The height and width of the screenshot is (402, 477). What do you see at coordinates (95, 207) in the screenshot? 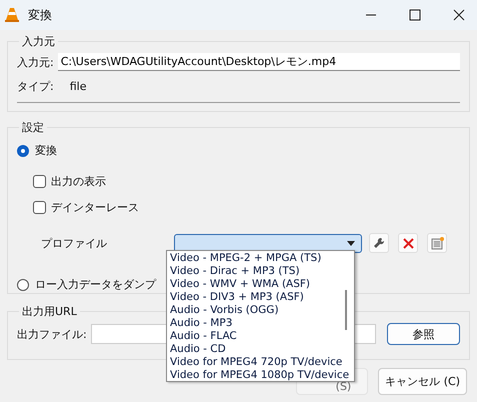
I see `checkbox-label: デインターレース` at bounding box center [95, 207].